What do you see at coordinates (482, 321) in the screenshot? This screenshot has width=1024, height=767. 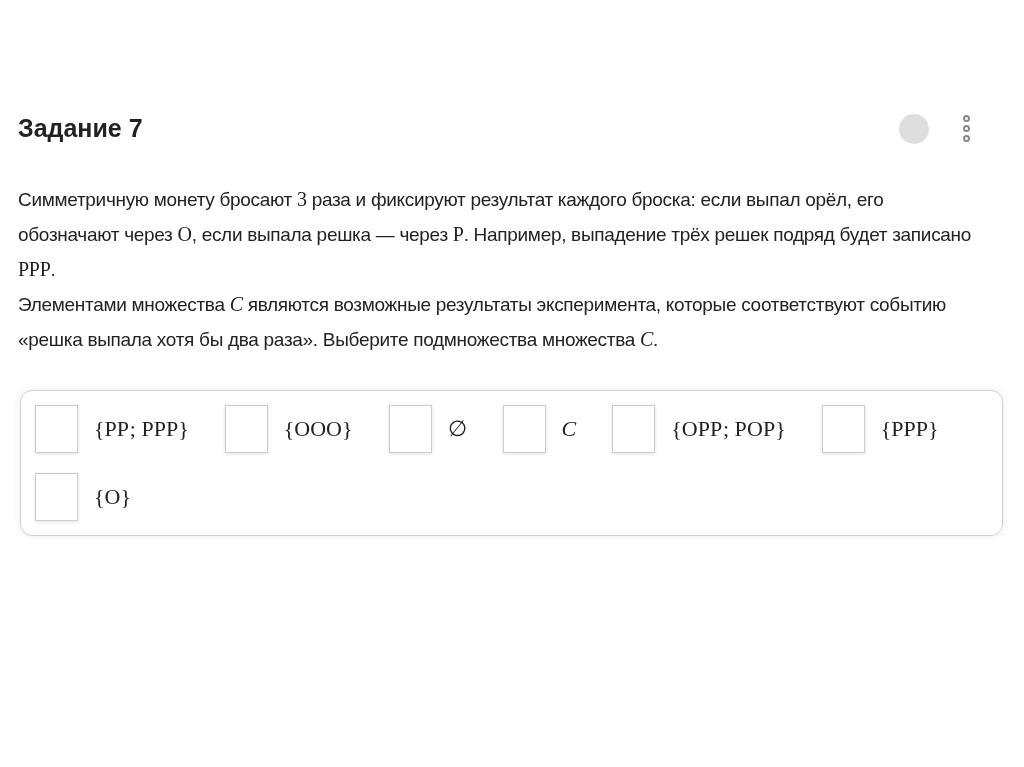 I see `task-paragraph: Элементами множества C являются возможные результаты эксперимента, которые соответствуют событию «решка выпала хотя бы два раза». Выберите подмножества множества C.` at bounding box center [482, 321].